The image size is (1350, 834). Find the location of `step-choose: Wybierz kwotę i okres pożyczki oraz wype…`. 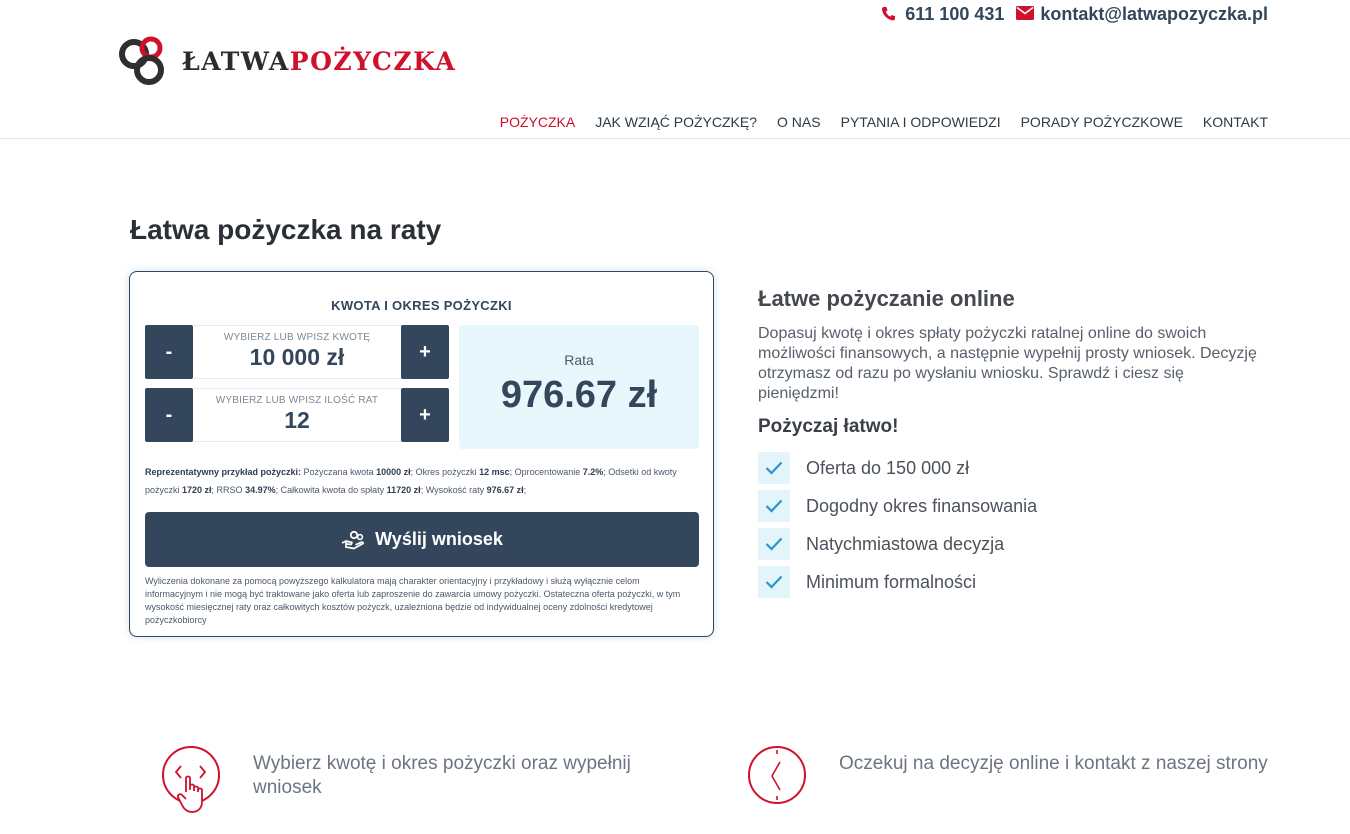

step-choose: Wybierz kwotę i okres pożyczki oraz wype… is located at coordinates (412, 779).